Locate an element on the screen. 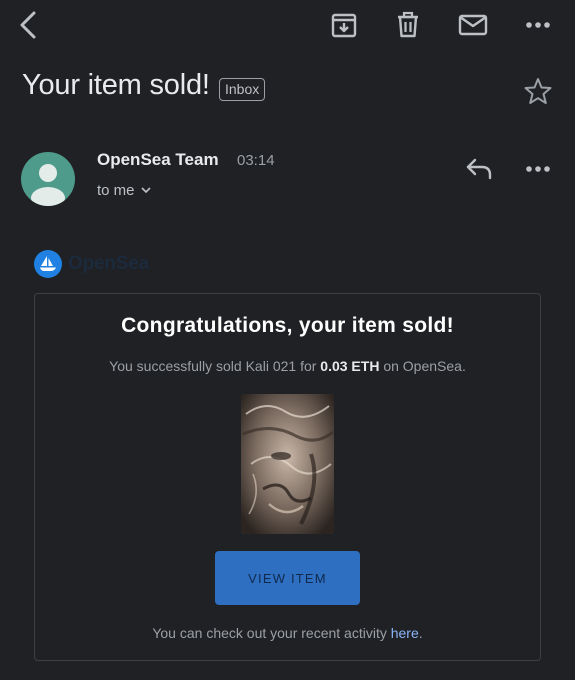 Image resolution: width=575 pixels, height=680 pixels. inbox-label: Inbox is located at coordinates (242, 89).